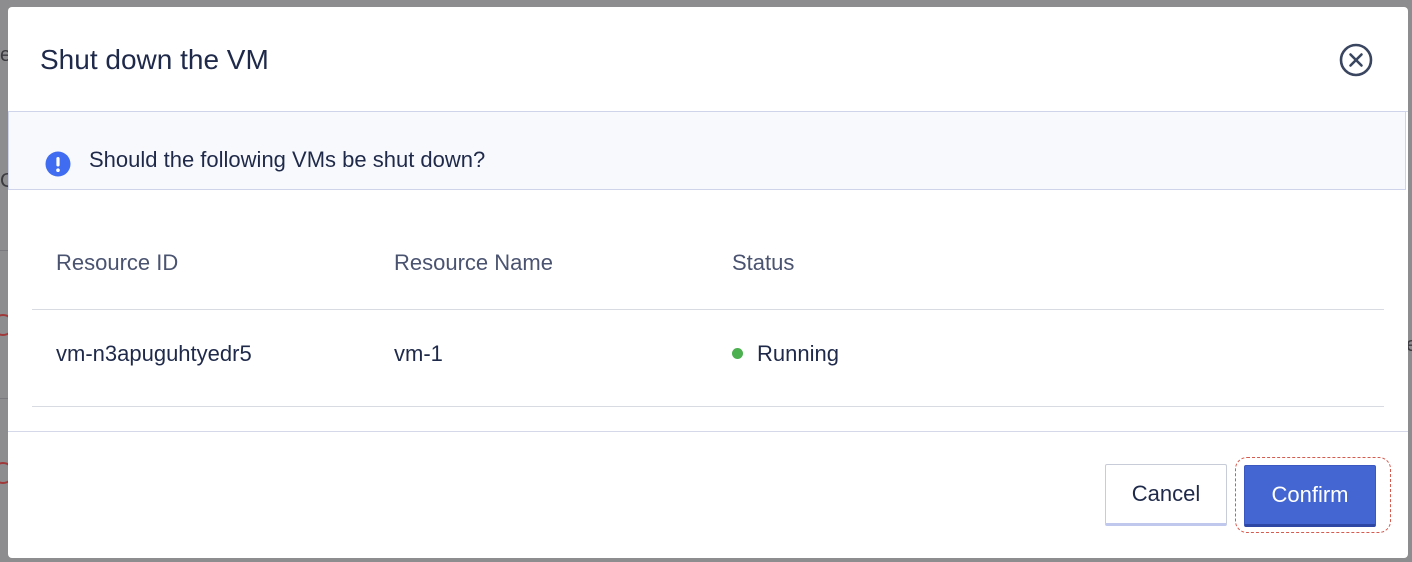  What do you see at coordinates (737, 353) in the screenshot?
I see `status-running-dot-icon` at bounding box center [737, 353].